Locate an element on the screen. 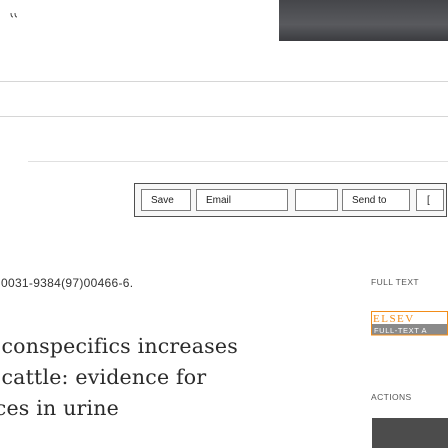  more-button: [ is located at coordinates (430, 200).